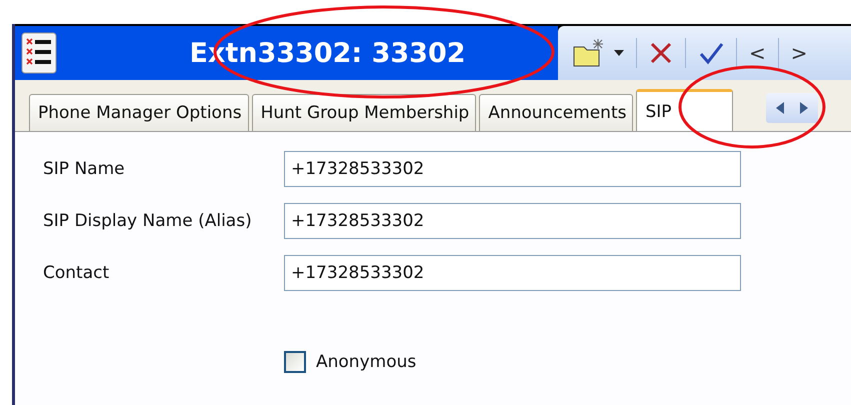 The width and height of the screenshot is (851, 405). I want to click on list-icon, so click(39, 53).